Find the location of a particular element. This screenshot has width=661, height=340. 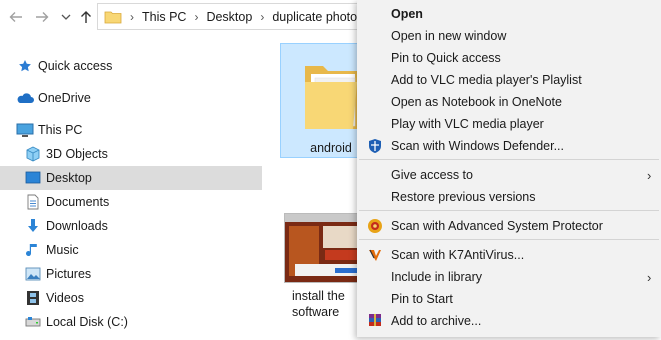

forward-button is located at coordinates (42, 17).